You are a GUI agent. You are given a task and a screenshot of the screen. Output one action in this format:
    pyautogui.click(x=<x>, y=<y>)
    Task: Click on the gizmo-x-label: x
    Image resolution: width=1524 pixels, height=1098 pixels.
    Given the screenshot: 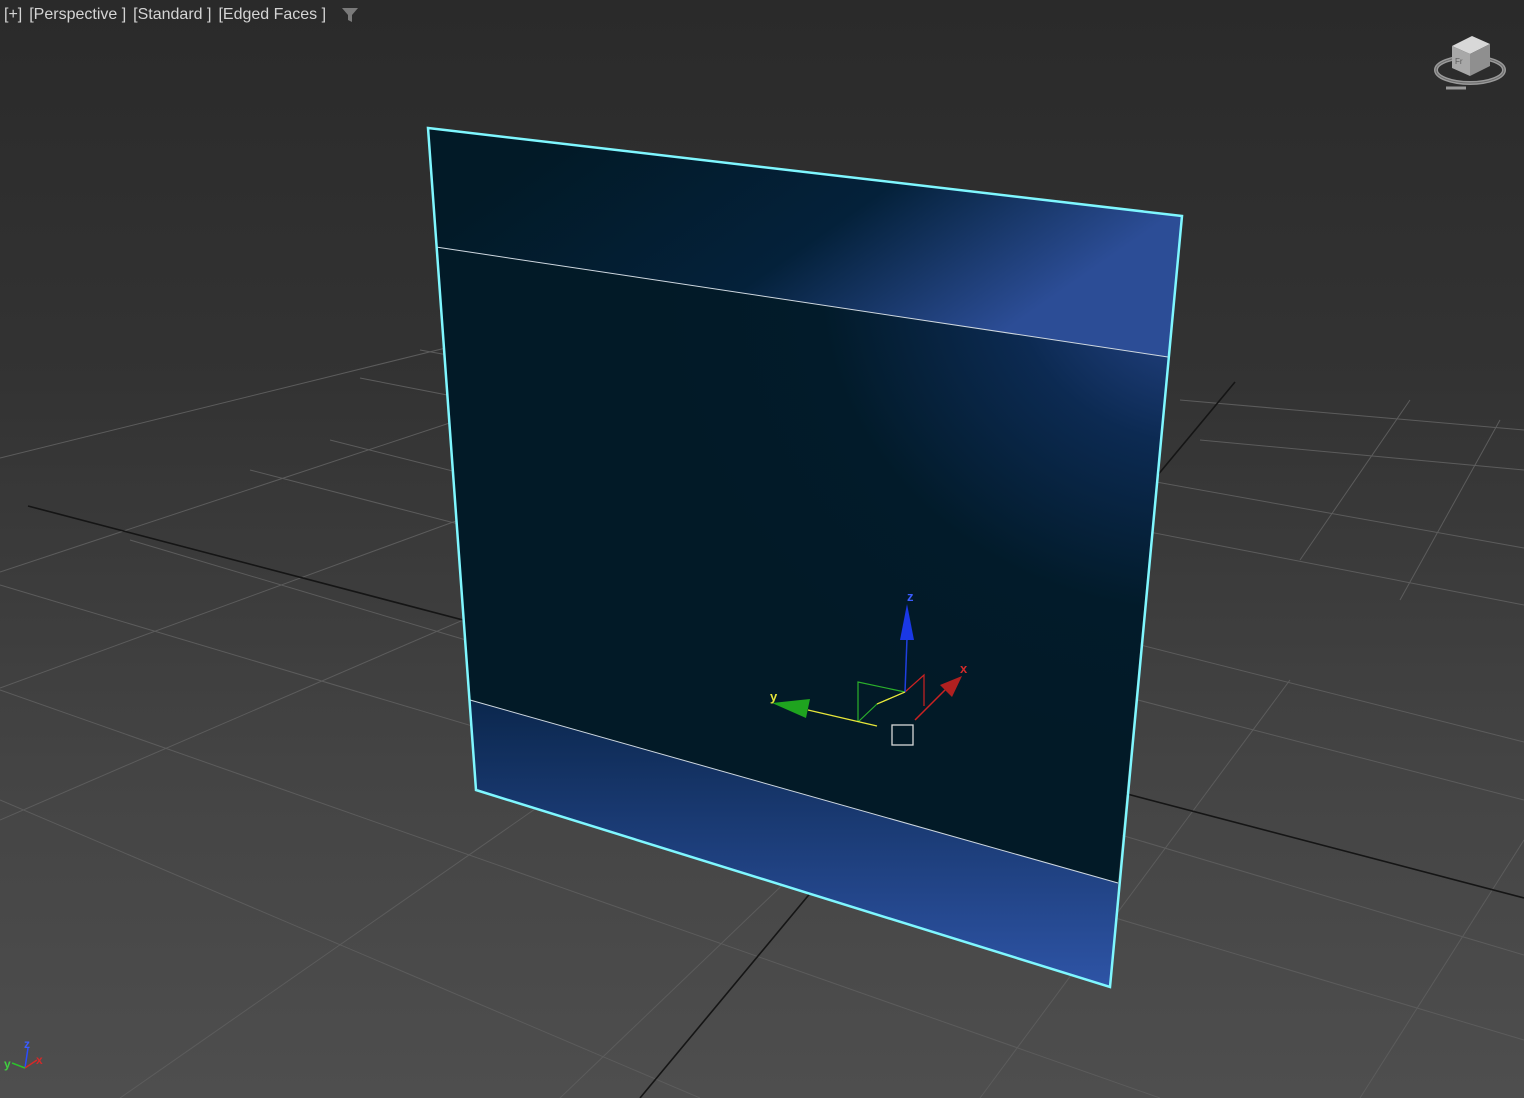 What is the action you would take?
    pyautogui.click(x=964, y=668)
    